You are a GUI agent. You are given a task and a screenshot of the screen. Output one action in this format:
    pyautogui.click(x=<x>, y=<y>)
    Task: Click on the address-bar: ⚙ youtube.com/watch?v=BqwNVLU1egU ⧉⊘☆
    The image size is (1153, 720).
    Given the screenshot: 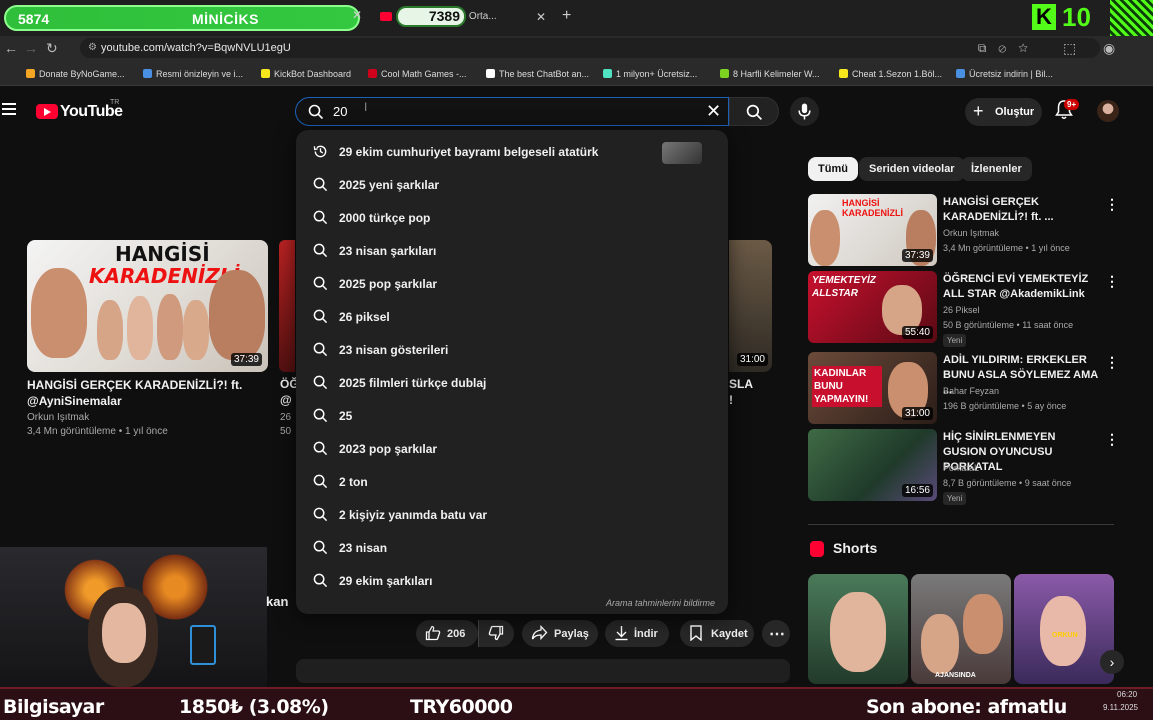 What is the action you would take?
    pyautogui.click(x=590, y=48)
    